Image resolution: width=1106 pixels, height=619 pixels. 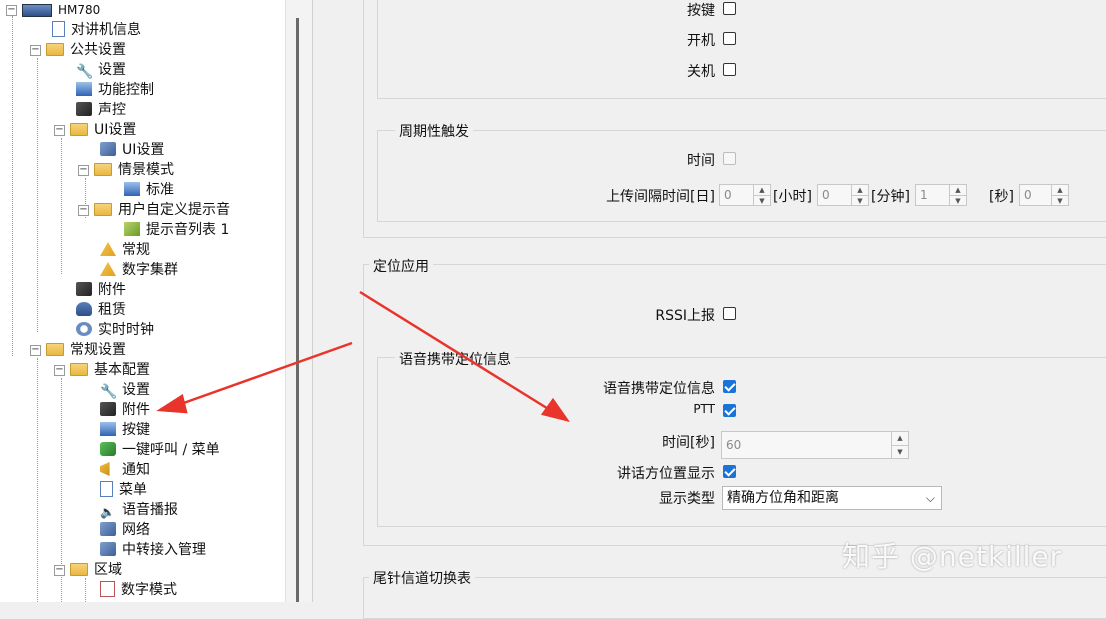 I want to click on annotation-arrows, so click(x=363, y=356).